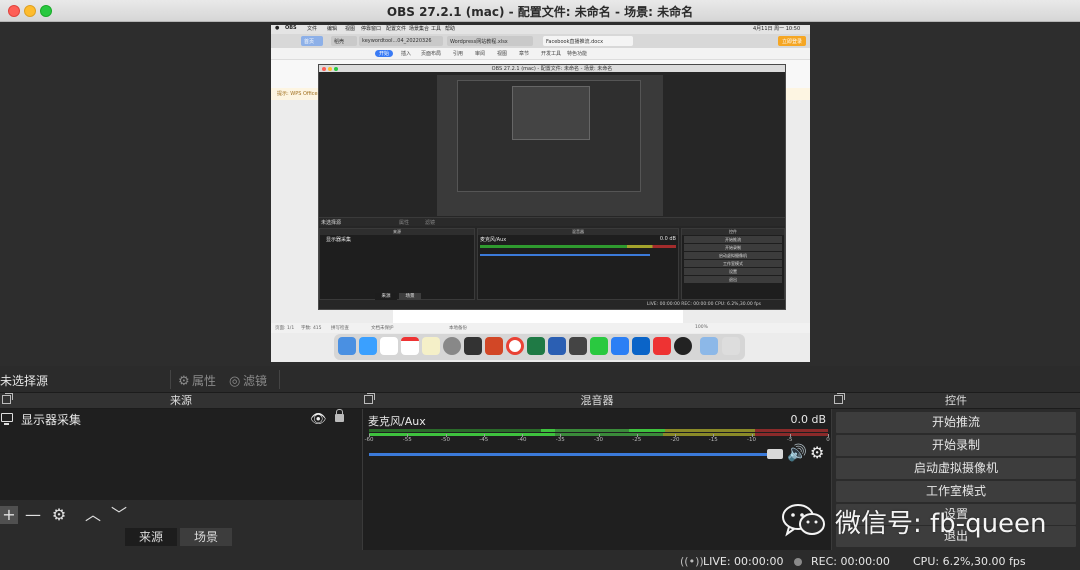  What do you see at coordinates (339, 415) in the screenshot?
I see `lock-icon` at bounding box center [339, 415].